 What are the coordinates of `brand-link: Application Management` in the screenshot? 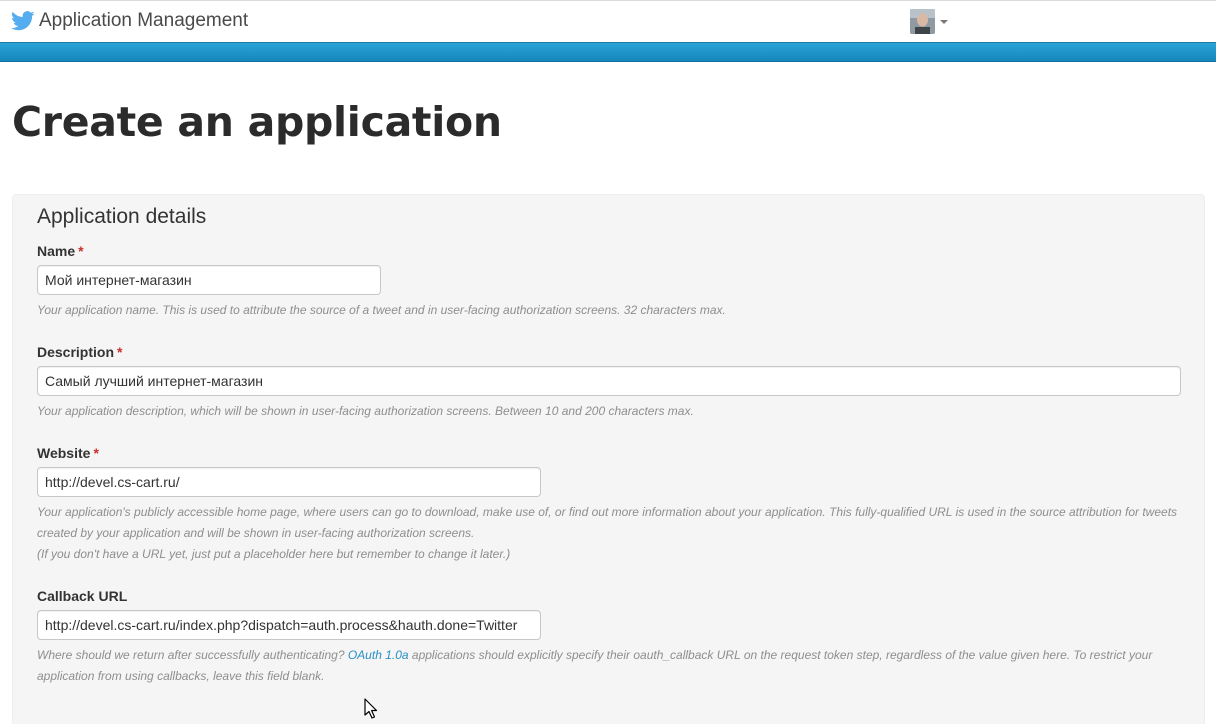 It's located at (129, 21).